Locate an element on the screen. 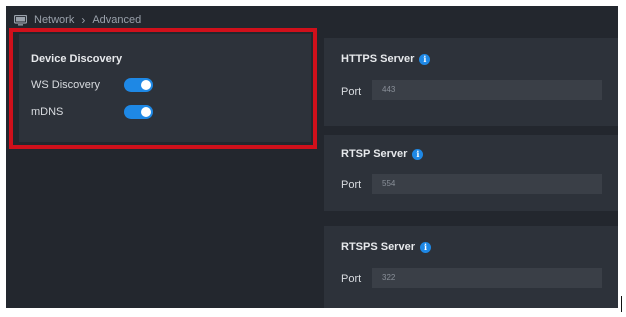  breadcrumb: Network › Advanced is located at coordinates (77, 20).